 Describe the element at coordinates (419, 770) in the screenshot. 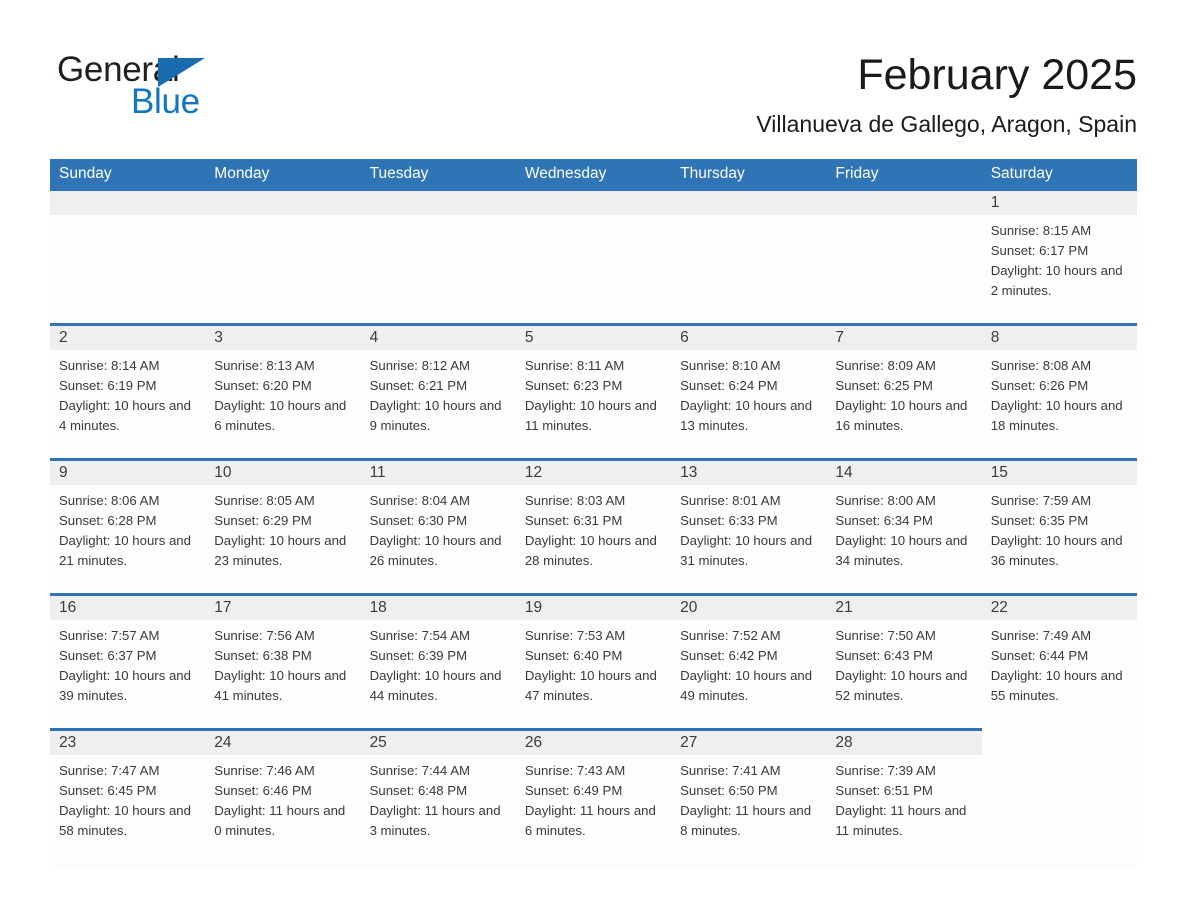

I see `sunrise-text: Sunrise: 7:44 AM` at that location.